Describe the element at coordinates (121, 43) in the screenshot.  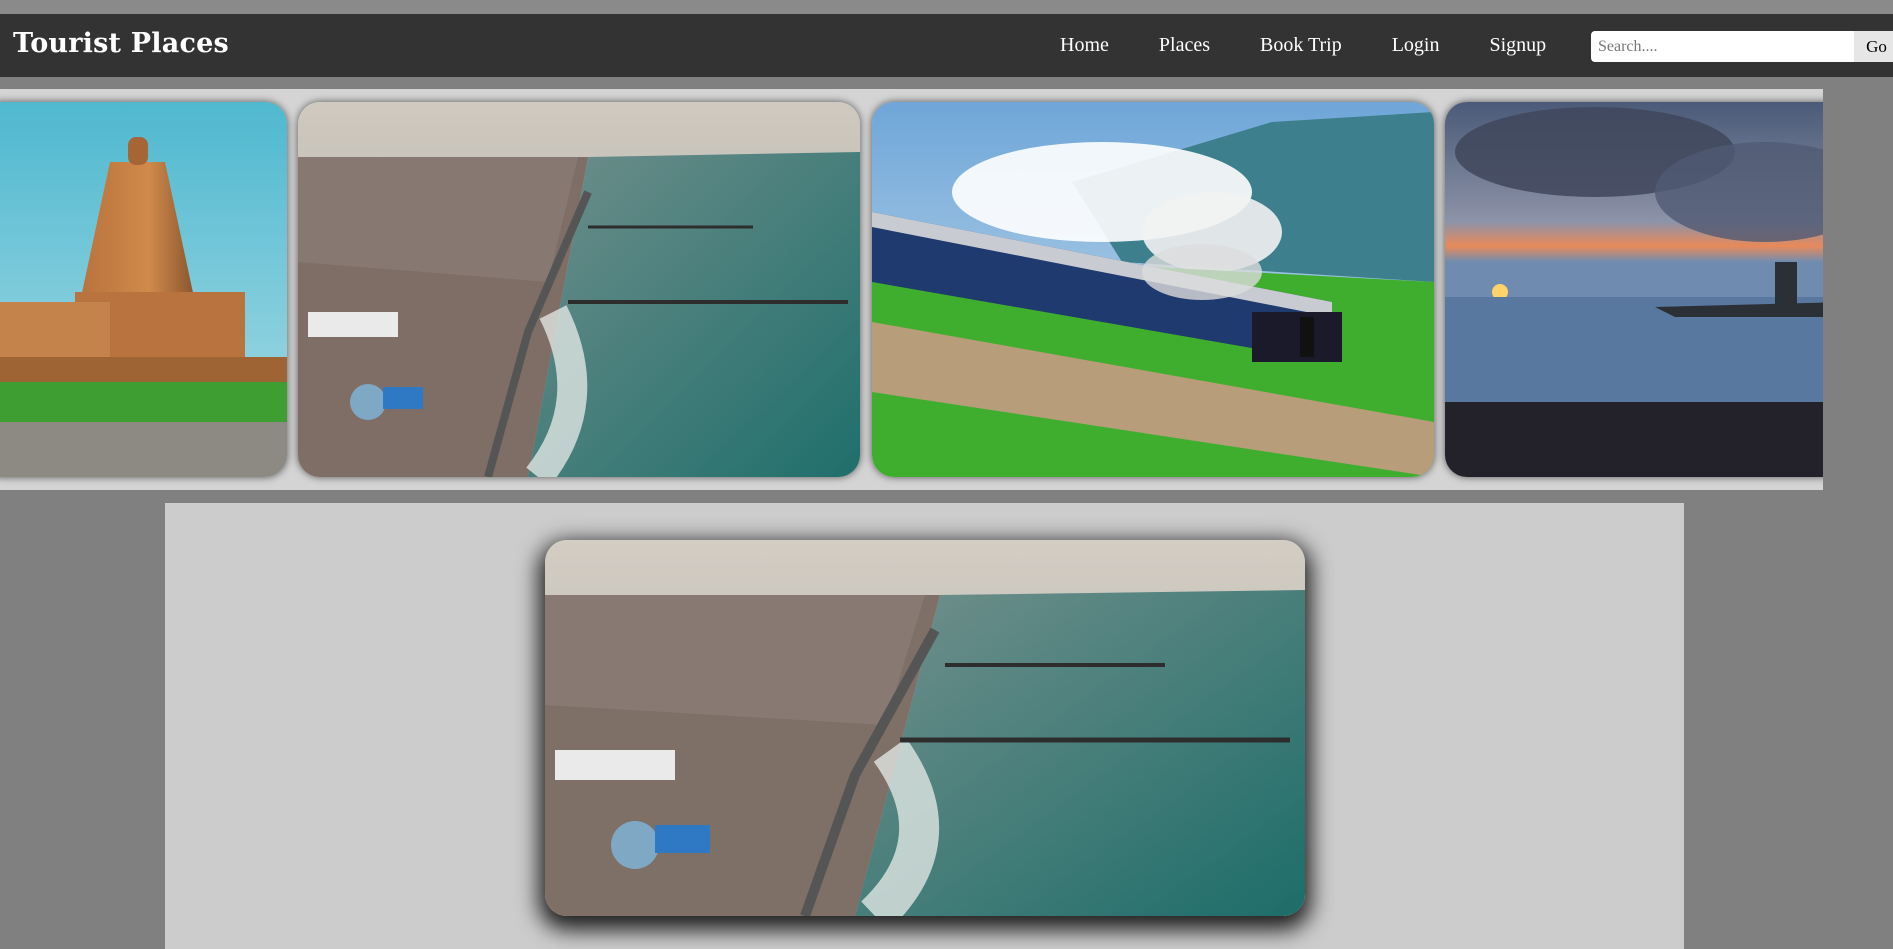
I see `site-brand: Tourist Places` at that location.